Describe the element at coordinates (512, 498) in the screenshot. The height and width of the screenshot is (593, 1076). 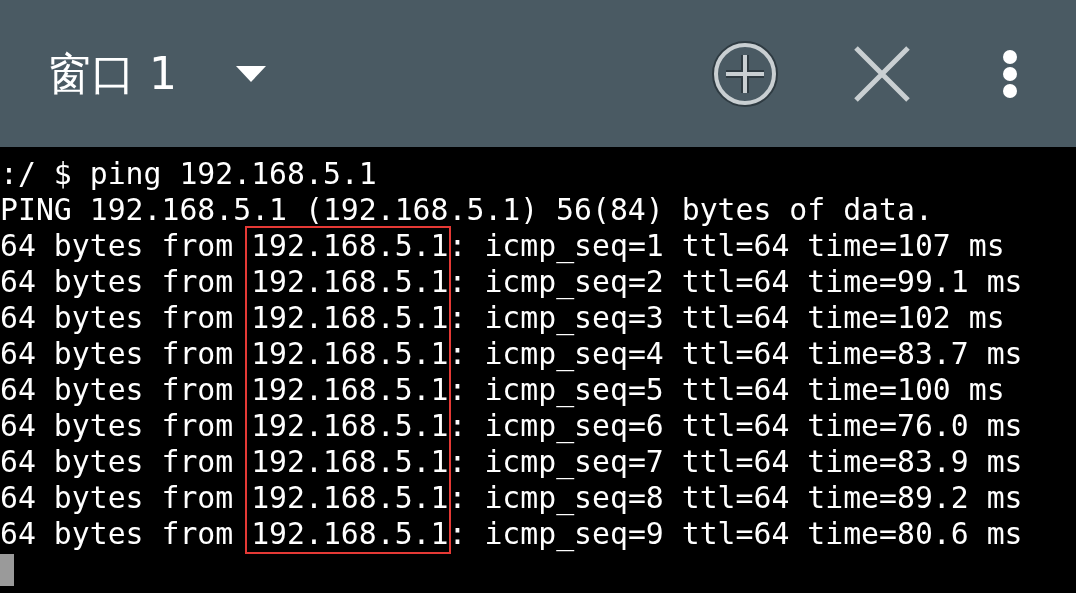
I see `terminal-line: 64 bytes from 192.168.5.1: icmp_seq=8 ttl=64 time=89.2 ms` at that location.